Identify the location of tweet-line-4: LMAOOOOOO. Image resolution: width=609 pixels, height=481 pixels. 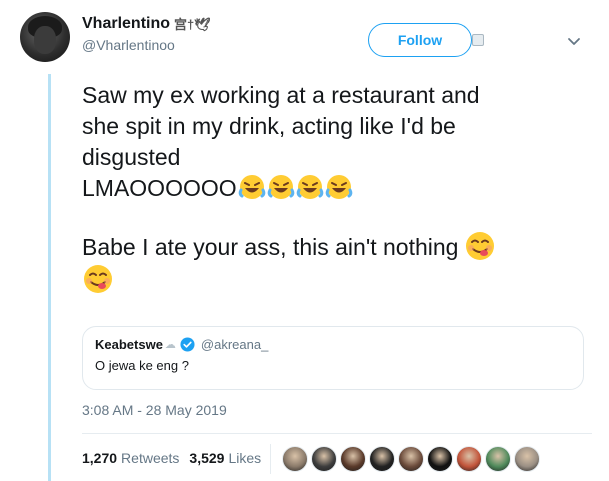
(337, 188).